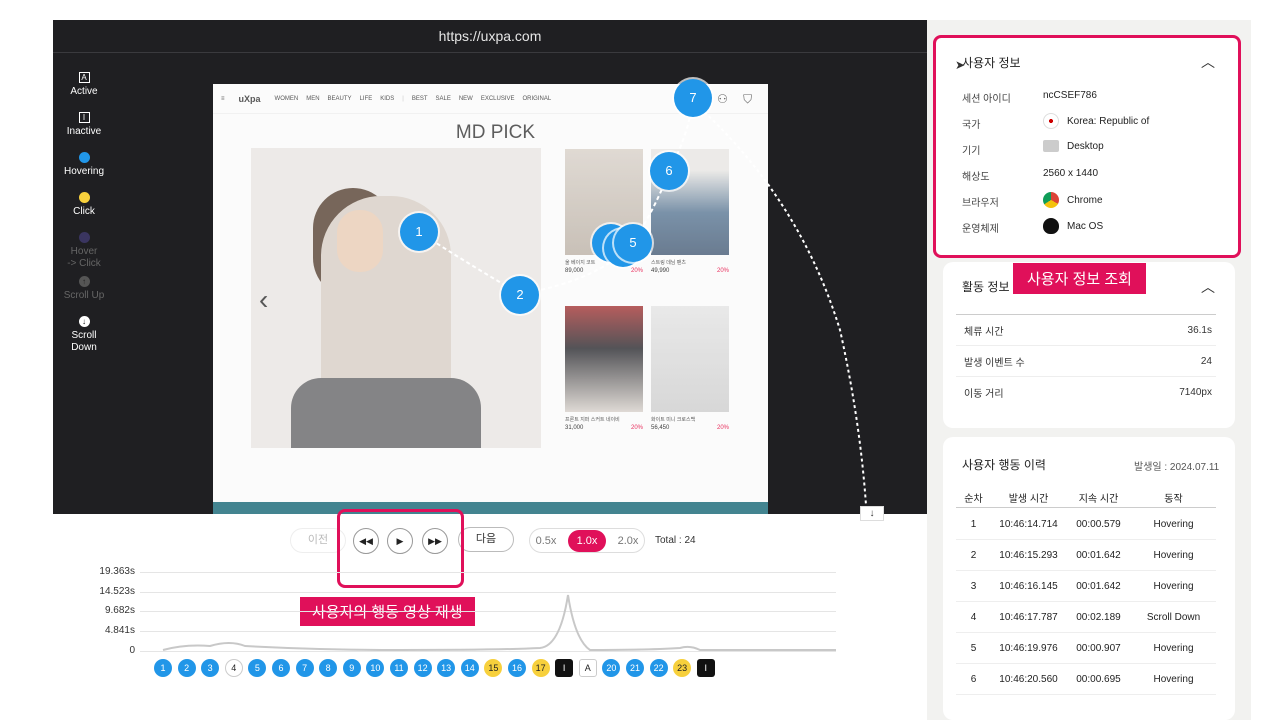 The image size is (1280, 720). Describe the element at coordinates (163, 668) in the screenshot. I see `timeline-event: 1` at that location.